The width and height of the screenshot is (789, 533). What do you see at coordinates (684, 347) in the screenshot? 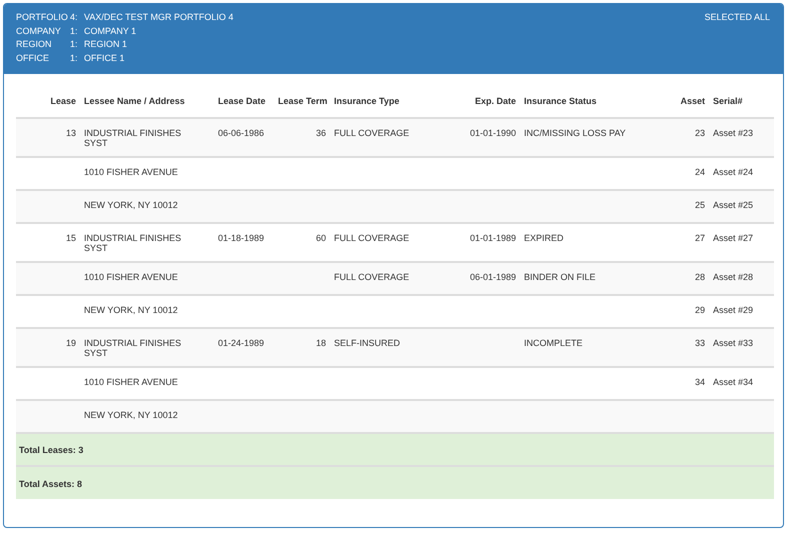
I see `table-cell: 33` at bounding box center [684, 347].